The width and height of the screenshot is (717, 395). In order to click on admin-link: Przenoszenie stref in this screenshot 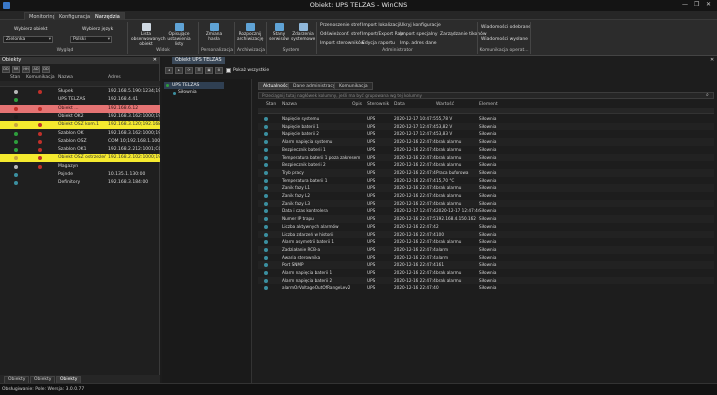, I will do `click(340, 25)`.